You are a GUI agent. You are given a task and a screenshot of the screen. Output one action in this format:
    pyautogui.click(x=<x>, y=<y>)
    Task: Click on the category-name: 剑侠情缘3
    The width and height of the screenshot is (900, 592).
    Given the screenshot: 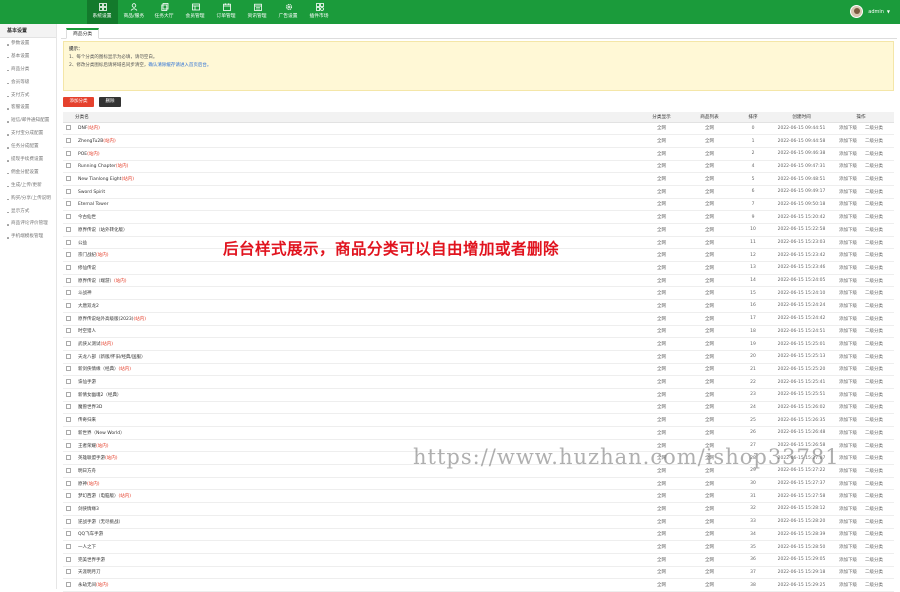 What is the action you would take?
    pyautogui.click(x=88, y=509)
    